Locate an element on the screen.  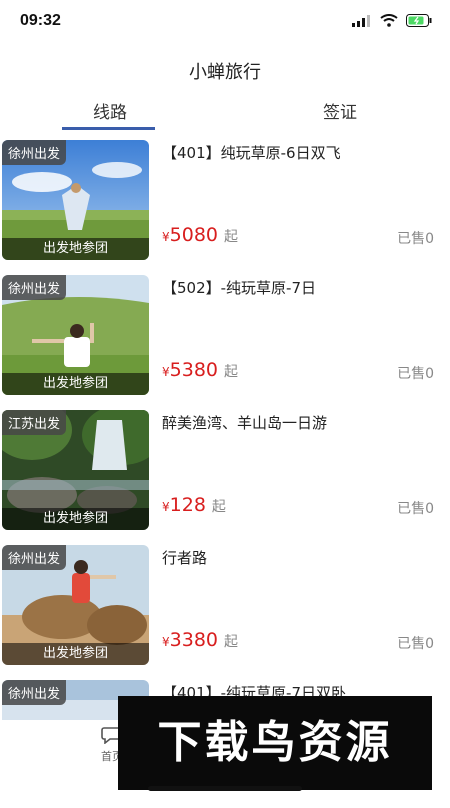
tab-routes: 线路 is located at coordinates (110, 110).